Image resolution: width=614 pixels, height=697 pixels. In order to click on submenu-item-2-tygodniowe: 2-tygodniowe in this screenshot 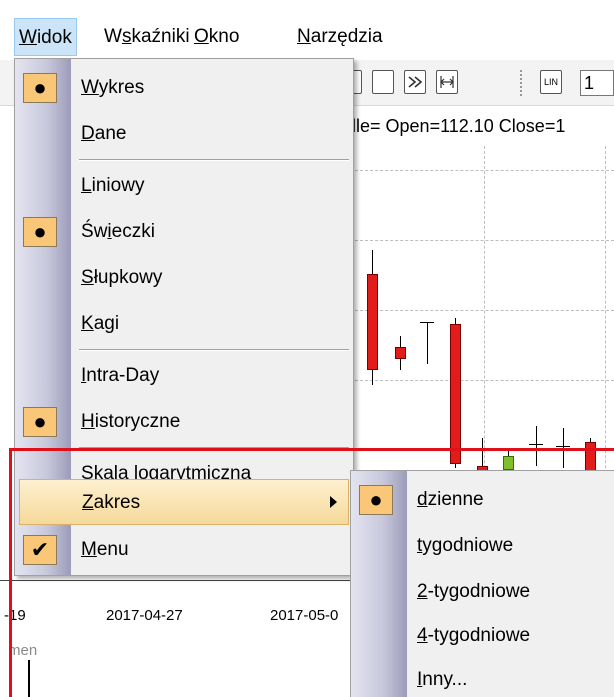, I will do `click(482, 592)`.